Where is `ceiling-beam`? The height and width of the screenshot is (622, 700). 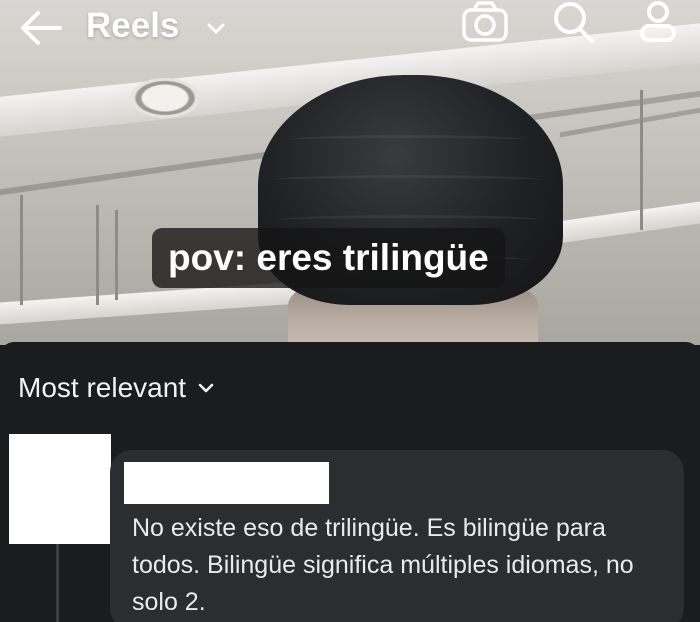 ceiling-beam is located at coordinates (620, 223).